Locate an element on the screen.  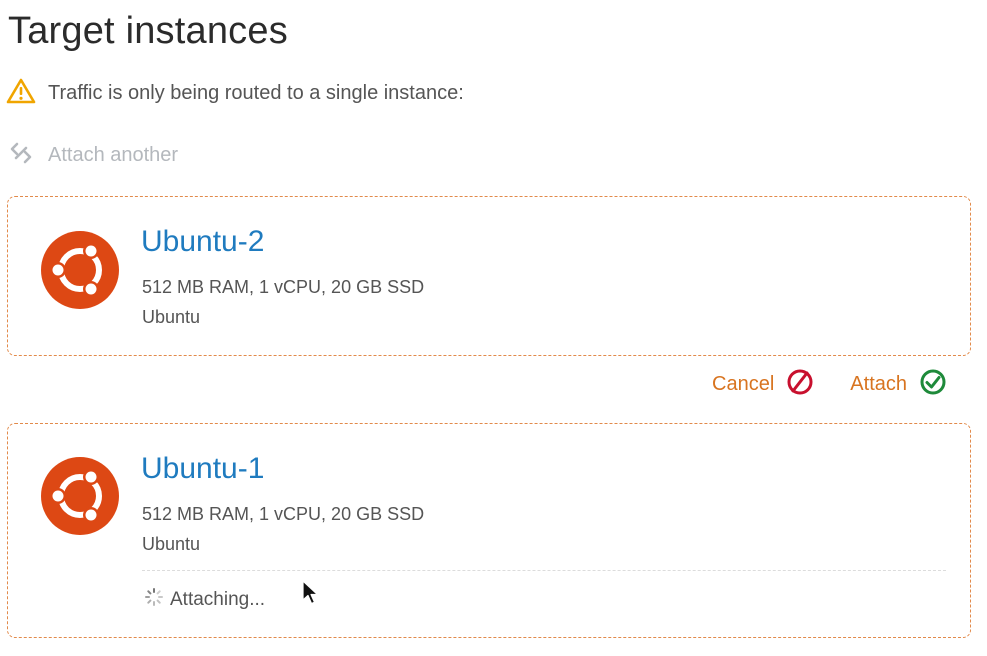
cancel-label: Cancel is located at coordinates (743, 384).